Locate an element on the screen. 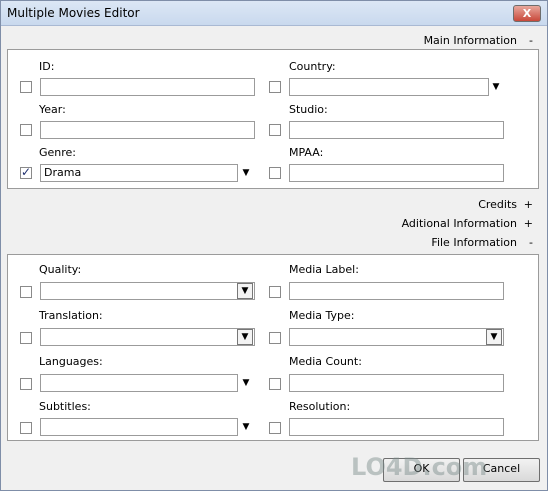 This screenshot has height=491, width=548. resolution-label: Resolution: is located at coordinates (320, 406).